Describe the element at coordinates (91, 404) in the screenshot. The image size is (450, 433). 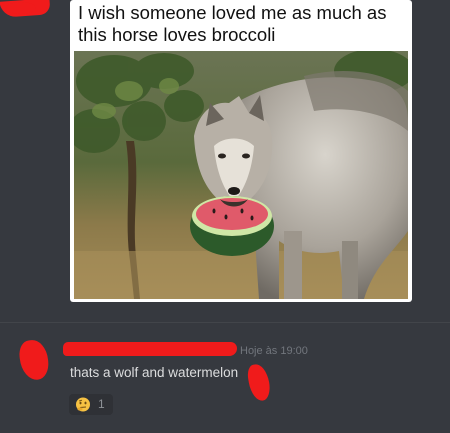
I see `reaction-button: 1` at that location.